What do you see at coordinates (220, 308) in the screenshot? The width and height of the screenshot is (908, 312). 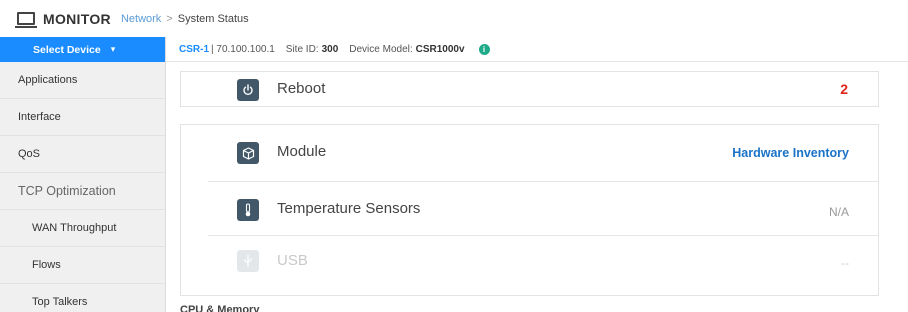 I see `cpu-memory-heading: CPU & Memory` at bounding box center [220, 308].